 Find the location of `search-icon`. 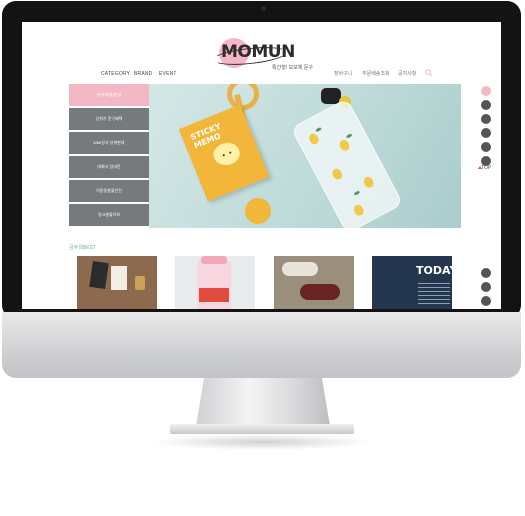

search-icon is located at coordinates (429, 73).